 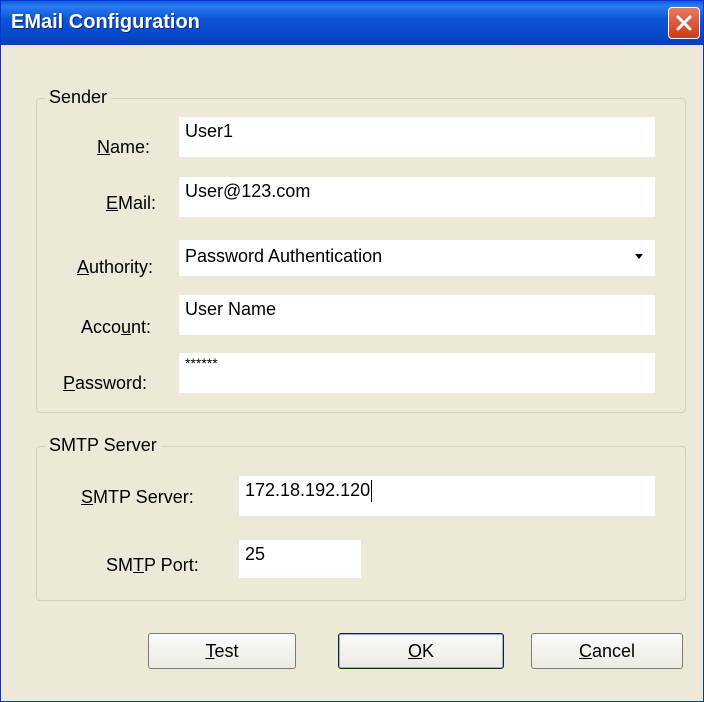 I want to click on smtp-server-label: SMTP Server:, so click(x=137, y=497).